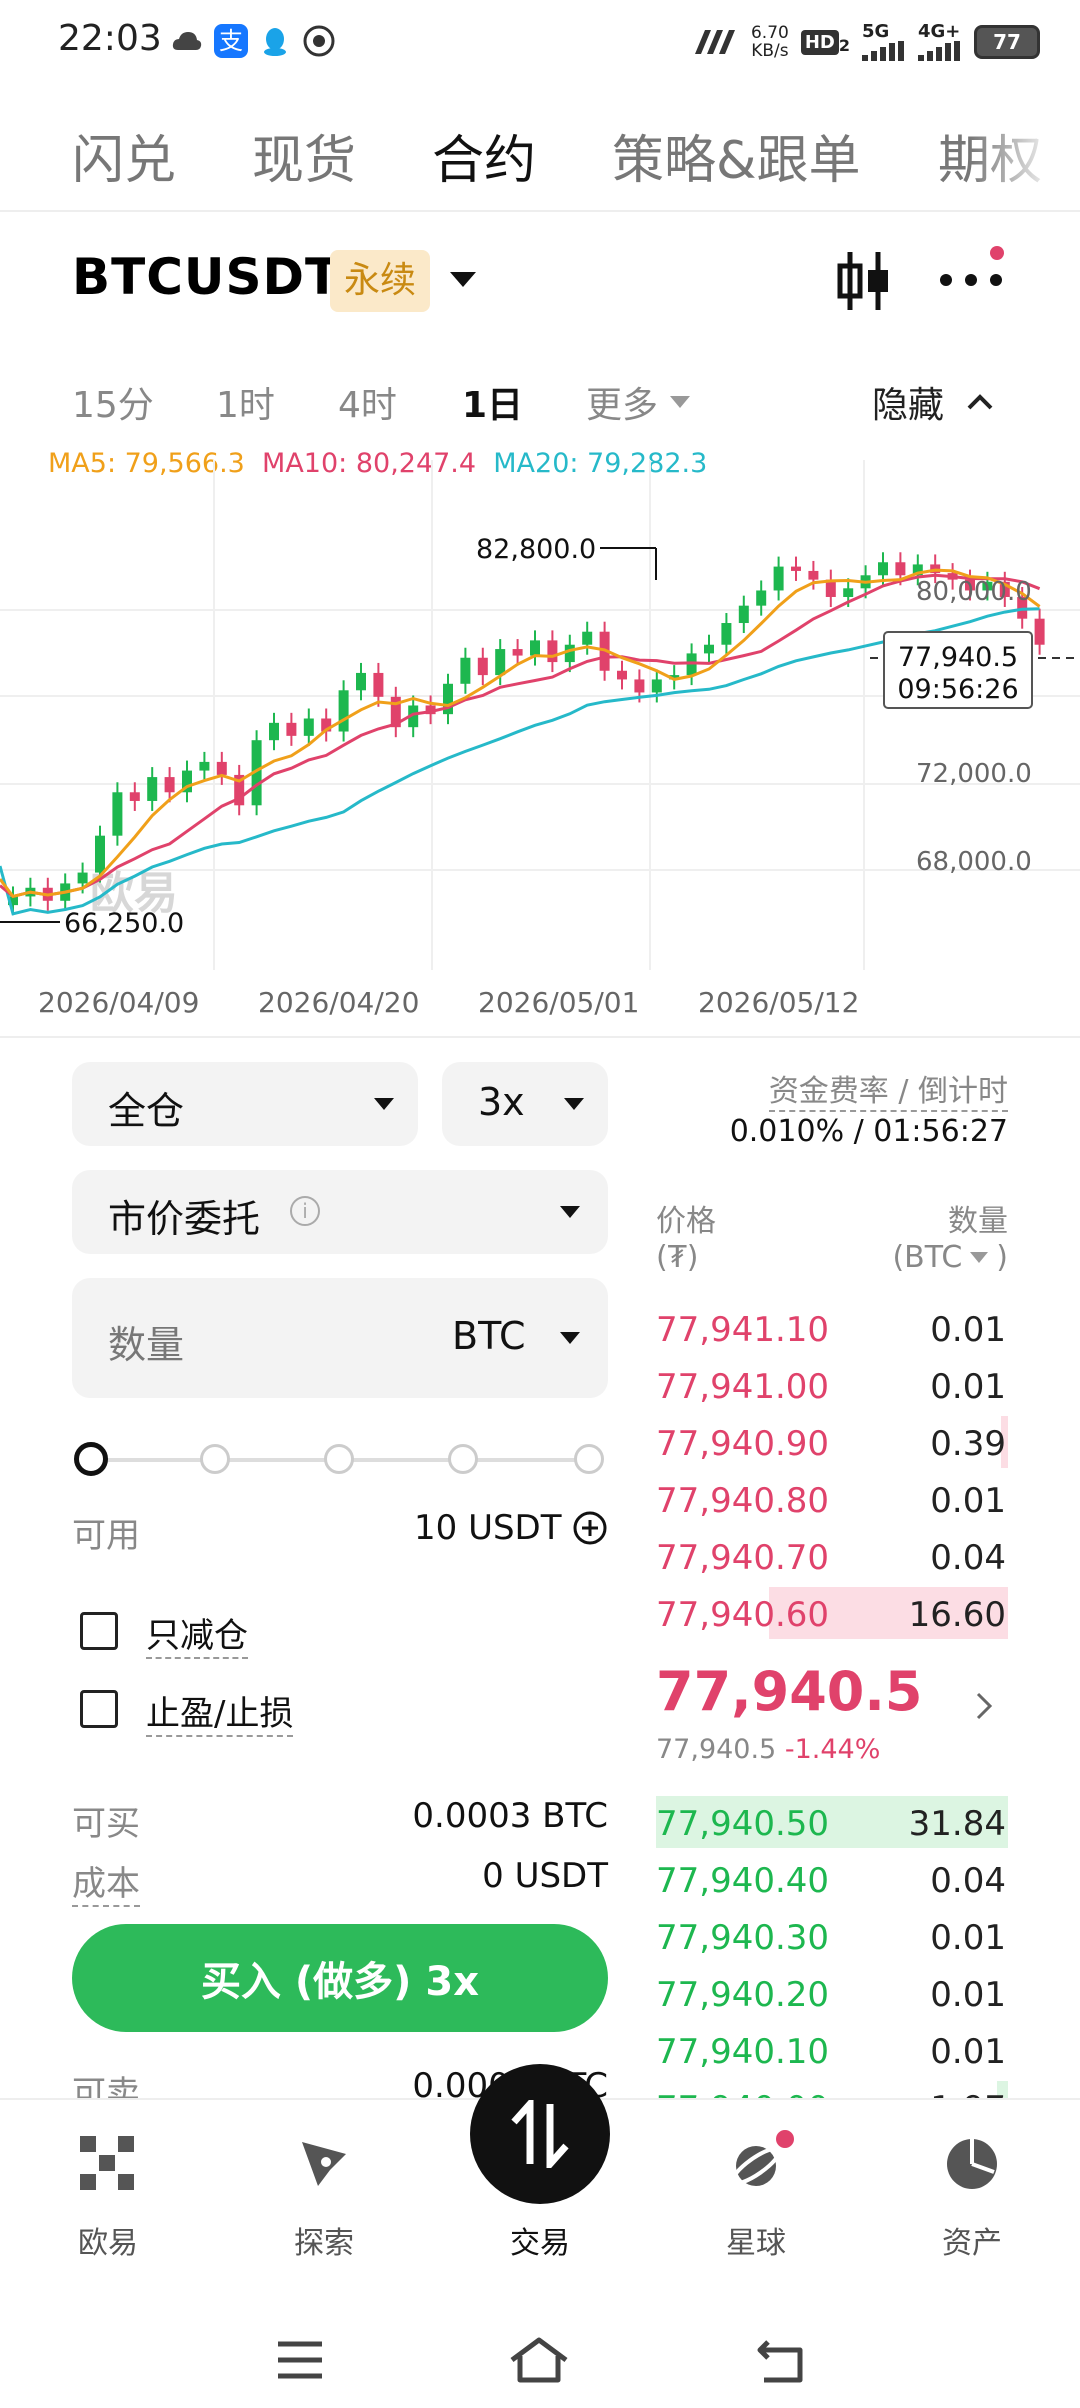 This screenshot has width=1080, height=2408. What do you see at coordinates (984, 1708) in the screenshot?
I see `mid-price-chevron-icon` at bounding box center [984, 1708].